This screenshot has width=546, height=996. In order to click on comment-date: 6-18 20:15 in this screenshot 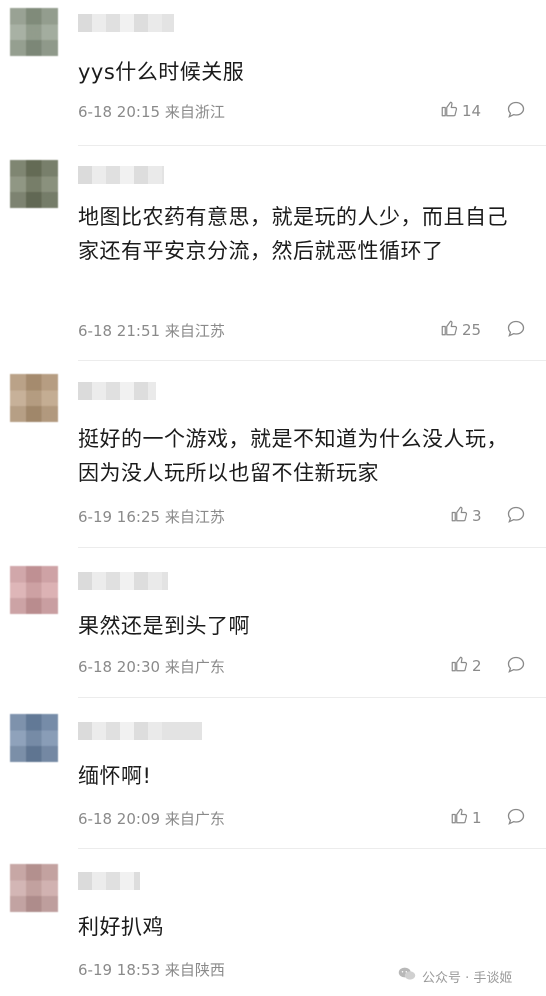, I will do `click(119, 112)`.